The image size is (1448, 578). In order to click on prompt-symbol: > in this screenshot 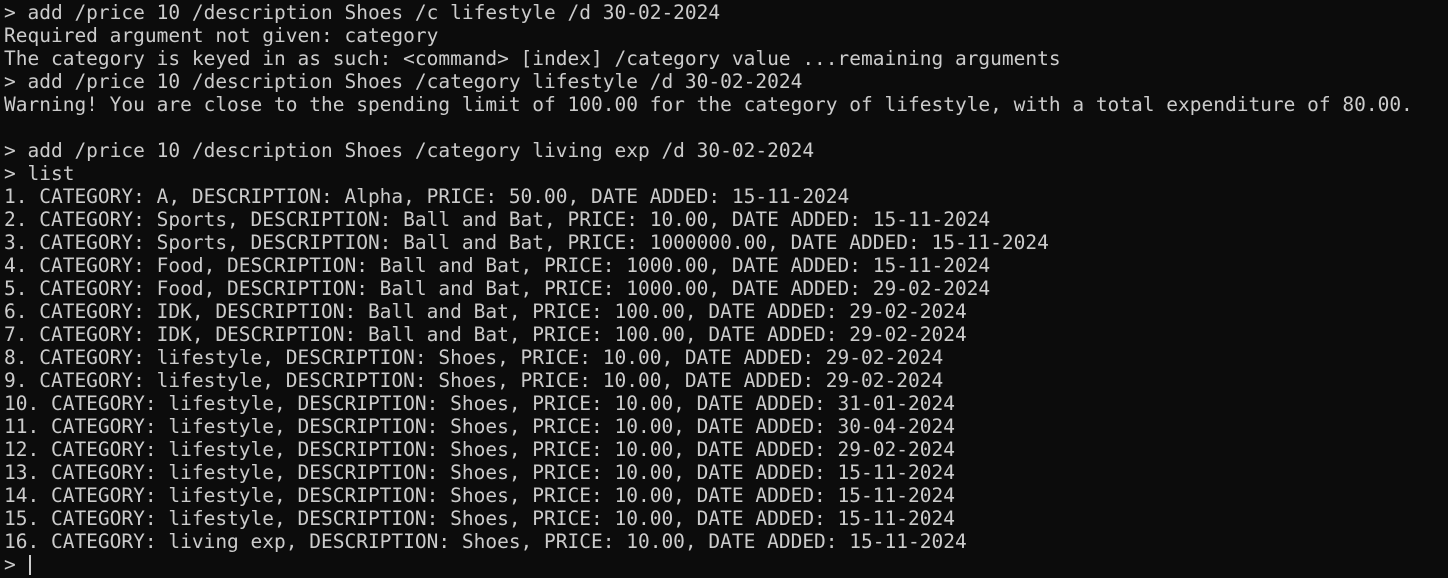, I will do `click(10, 564)`.